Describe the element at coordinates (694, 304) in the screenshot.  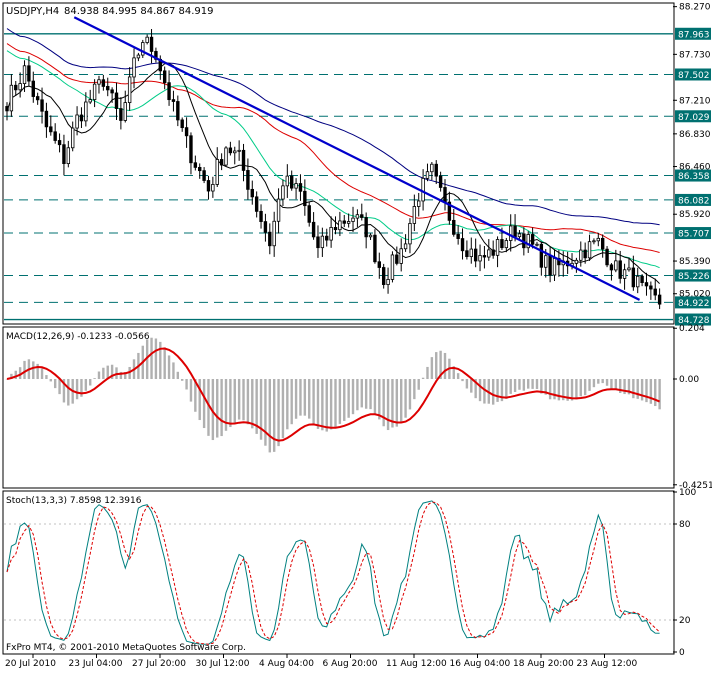
I see `level-label: 84.922` at that location.